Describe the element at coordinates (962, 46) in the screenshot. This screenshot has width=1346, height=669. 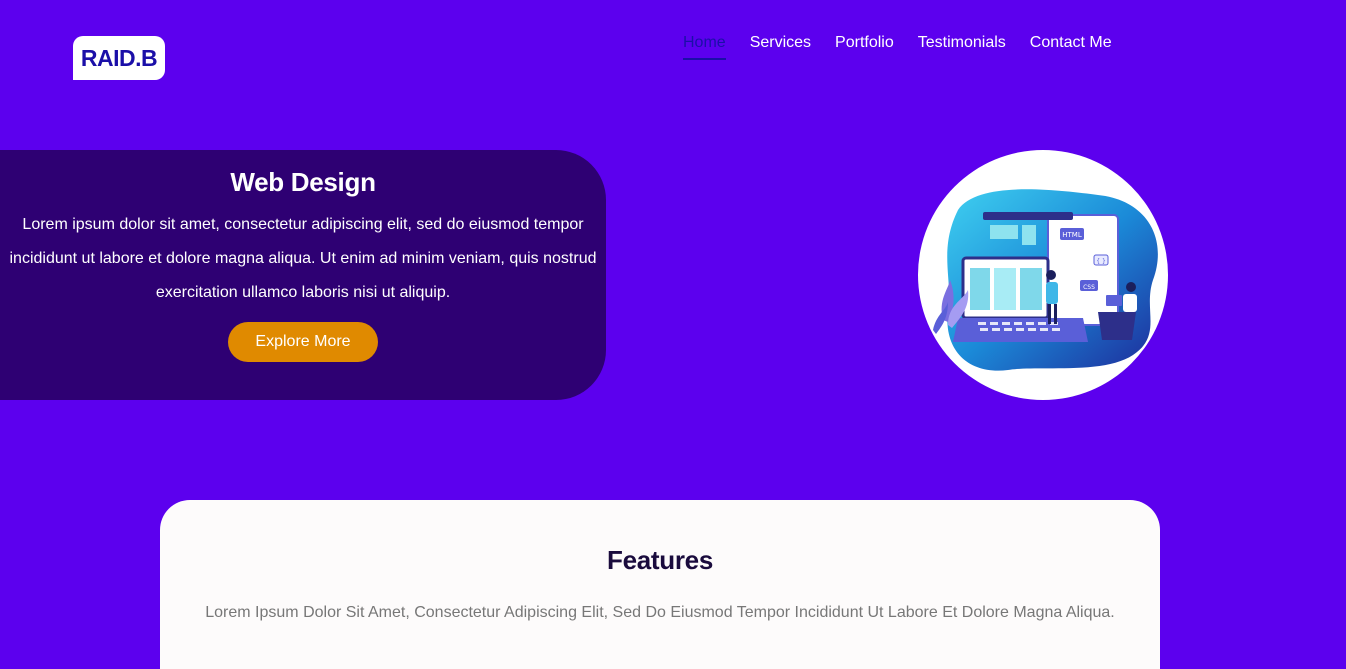
I see `nav-item-testimonials: Testimonials` at that location.